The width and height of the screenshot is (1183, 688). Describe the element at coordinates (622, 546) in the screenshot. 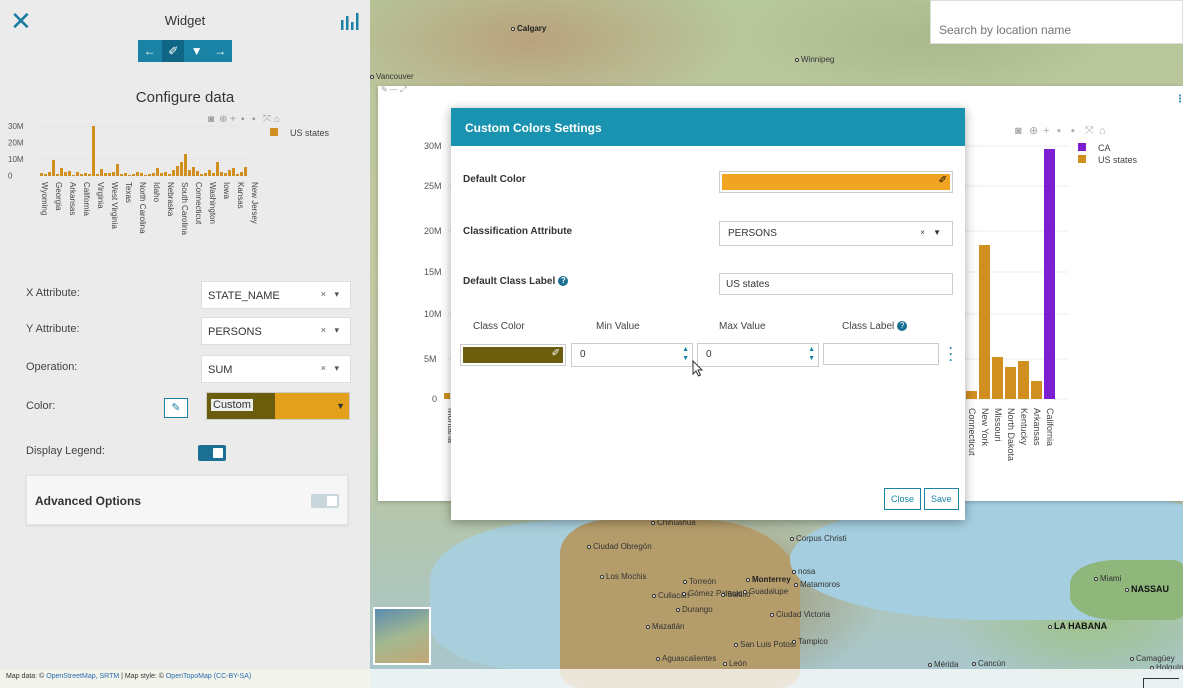

I see `place-name: Ciudad Obregón` at that location.